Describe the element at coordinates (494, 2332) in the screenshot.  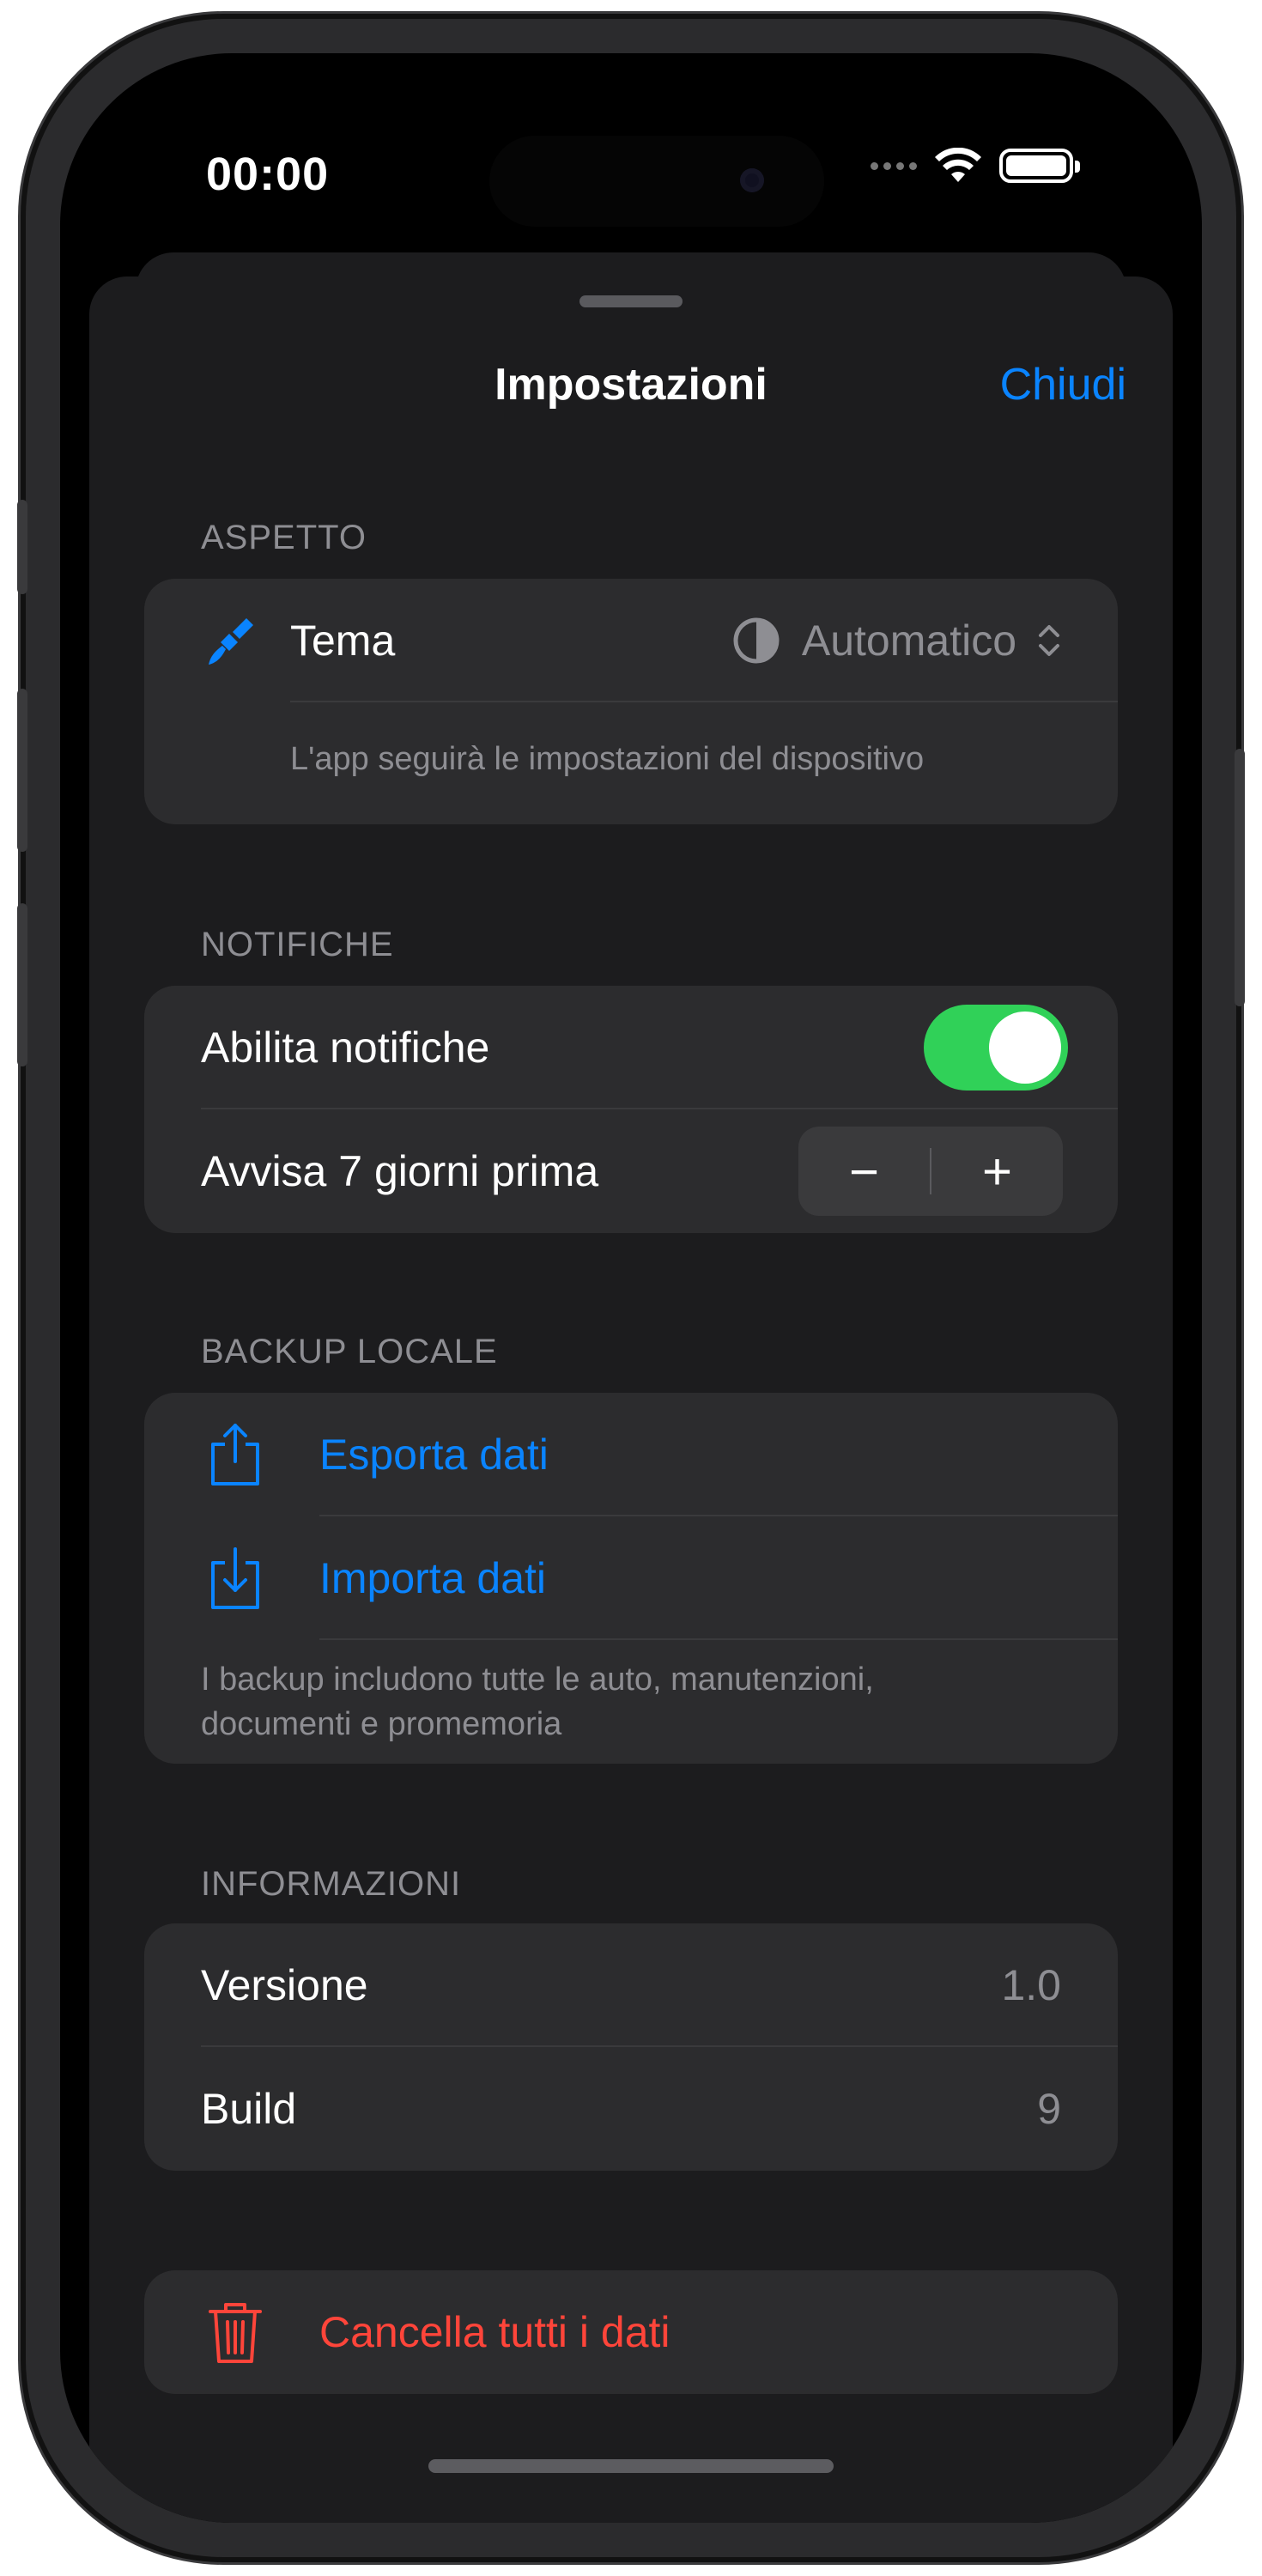
I see `delete-all-data-button: Cancella tutti i dati` at that location.